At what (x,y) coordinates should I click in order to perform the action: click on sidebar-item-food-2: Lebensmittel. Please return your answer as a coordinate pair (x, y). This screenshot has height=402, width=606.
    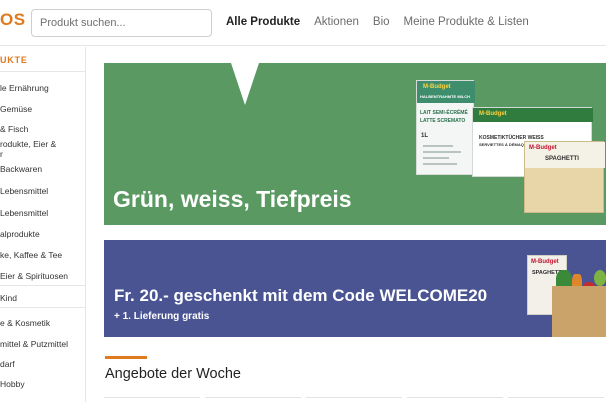
    Looking at the image, I should click on (24, 213).